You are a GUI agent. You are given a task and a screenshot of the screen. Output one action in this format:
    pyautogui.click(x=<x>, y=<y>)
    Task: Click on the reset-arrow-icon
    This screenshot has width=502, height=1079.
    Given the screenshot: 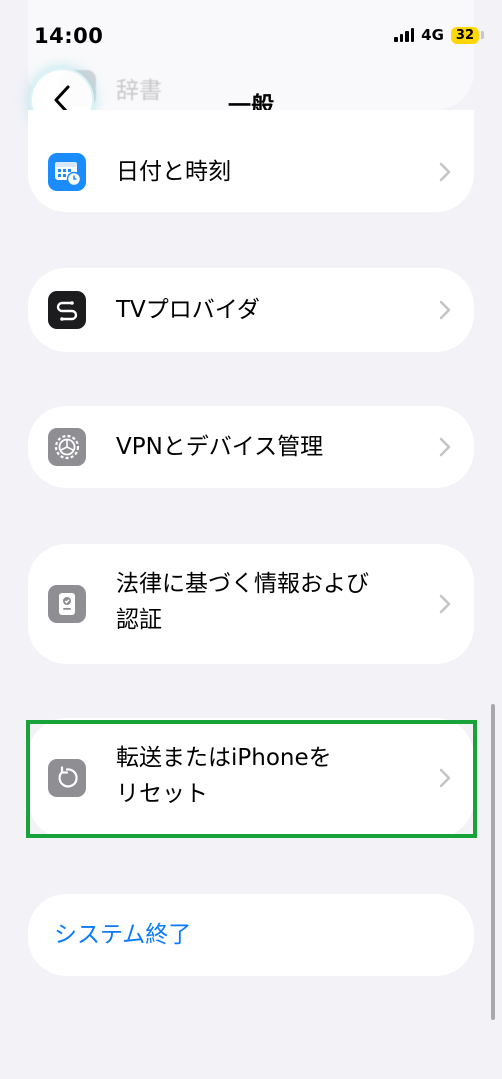 What is the action you would take?
    pyautogui.click(x=67, y=778)
    